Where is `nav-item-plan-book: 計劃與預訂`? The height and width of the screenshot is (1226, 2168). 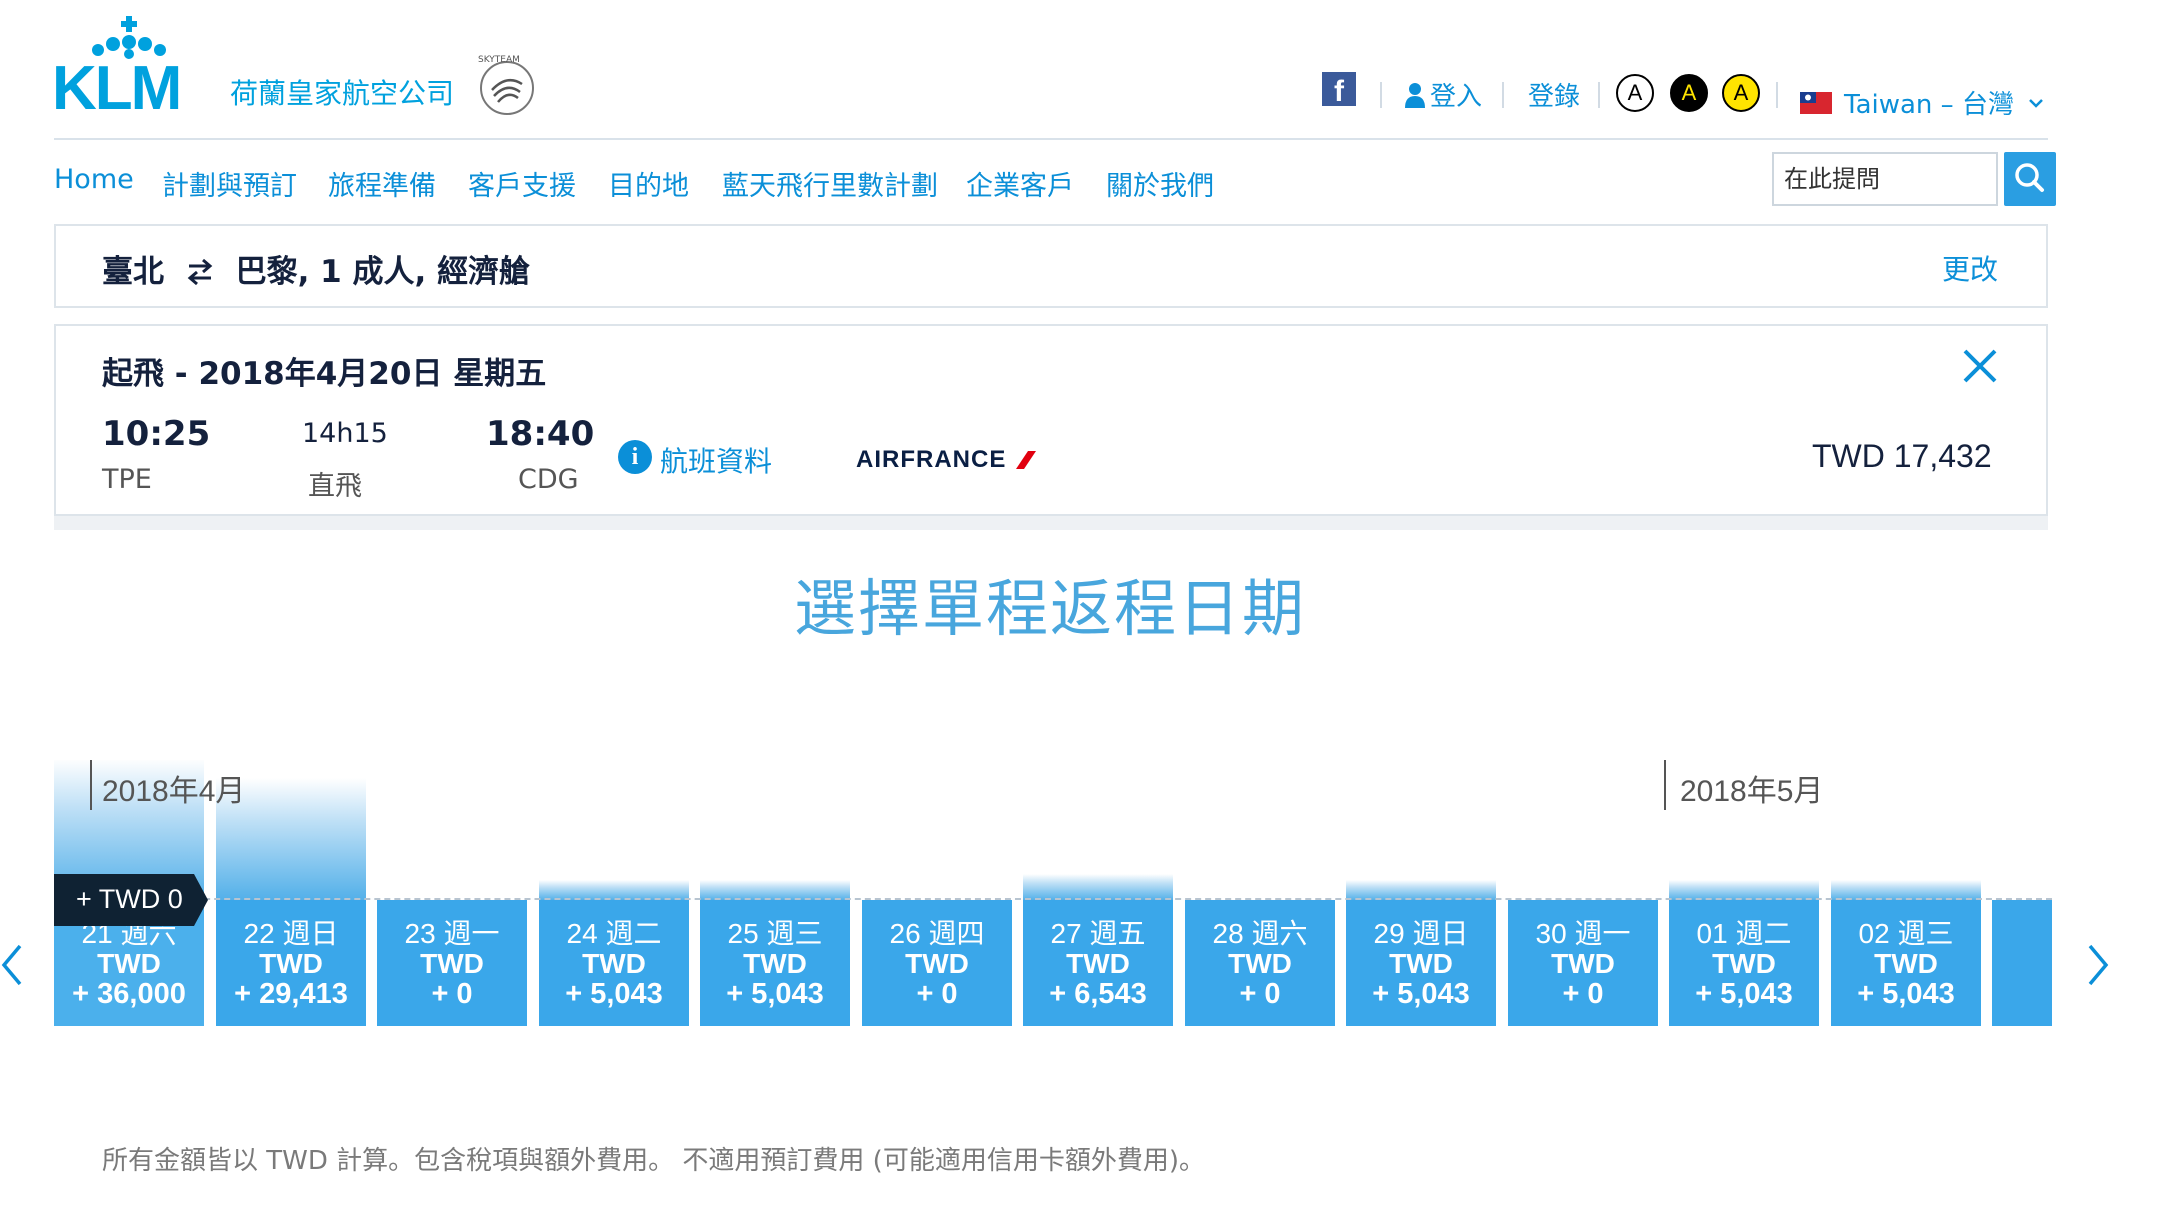 nav-item-plan-book: 計劃與預訂 is located at coordinates (229, 183).